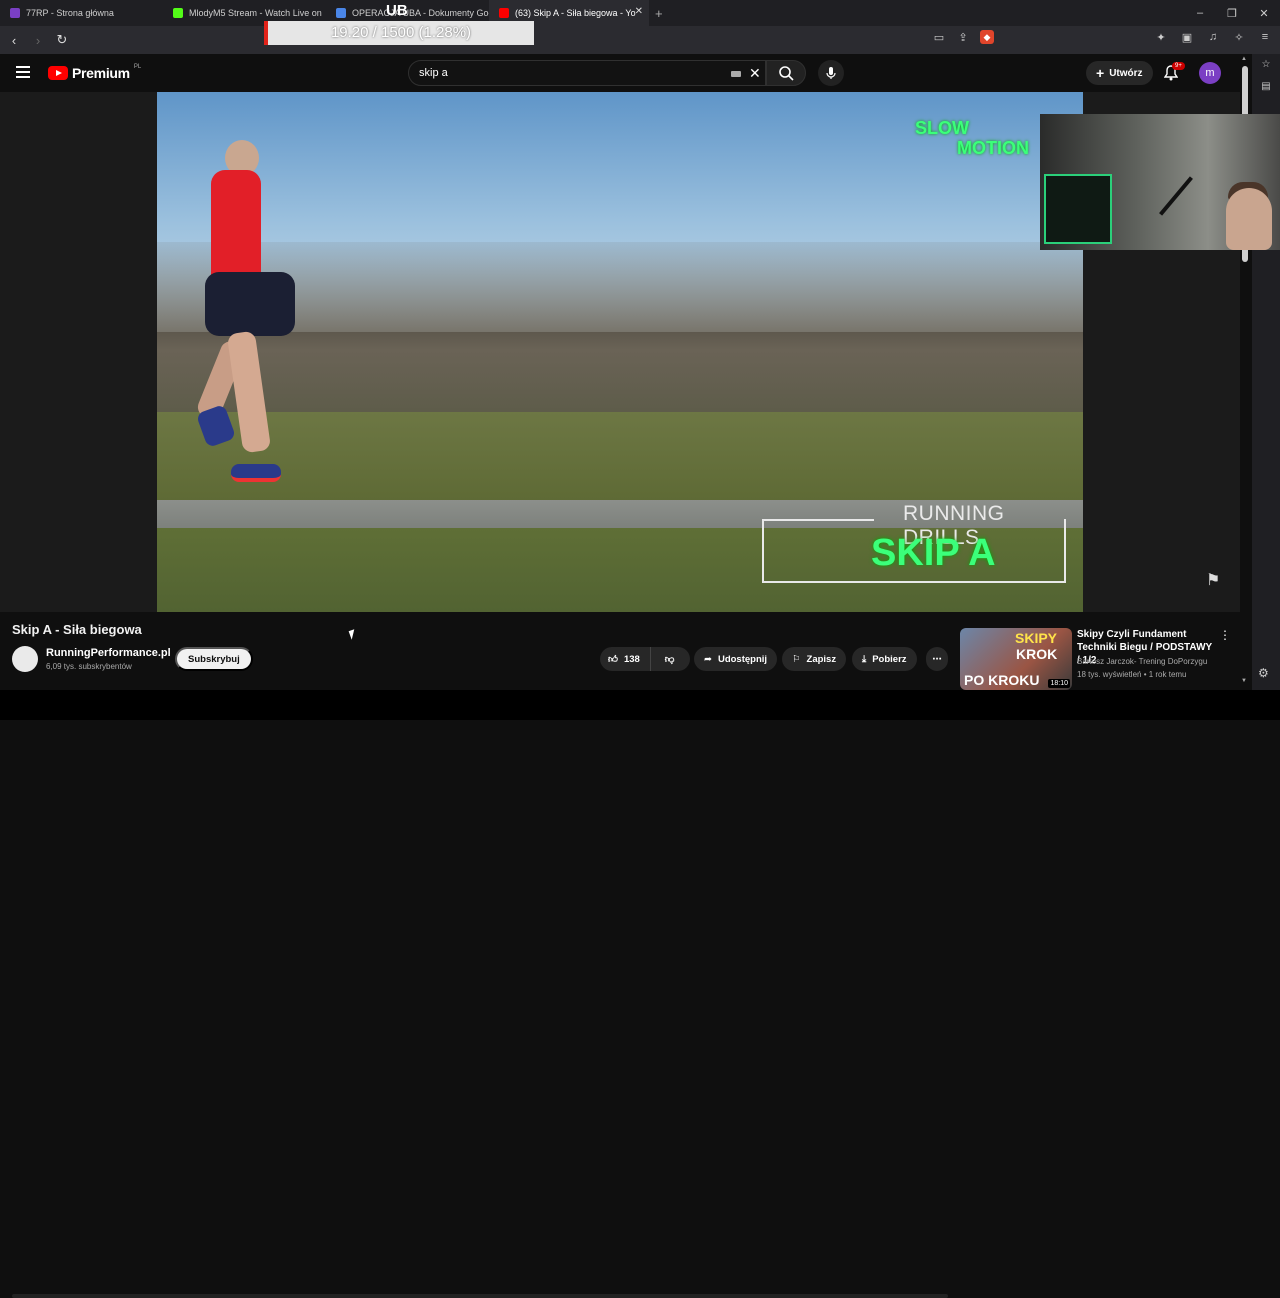  I want to click on address-bar-icons: ▭ ⇪ ◆, so click(963, 37).